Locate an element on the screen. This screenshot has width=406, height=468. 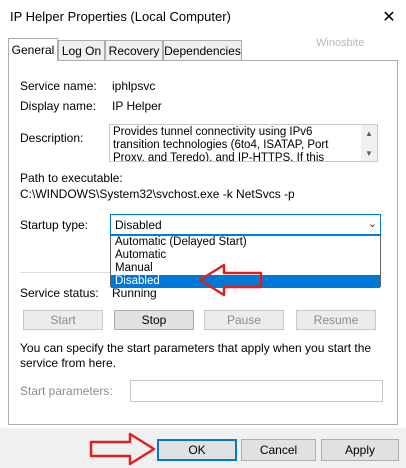
title-bar: IP Helper Properties (Local Computer) ✕ is located at coordinates (203, 17).